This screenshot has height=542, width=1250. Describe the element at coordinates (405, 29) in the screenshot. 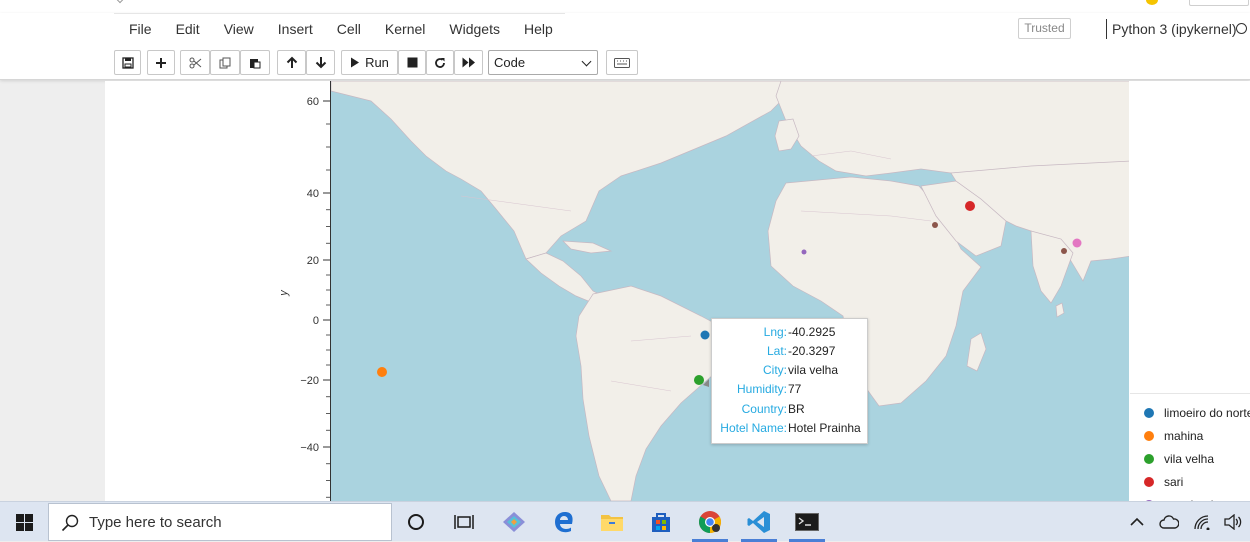

I see `menu-kernel: Kernel` at that location.